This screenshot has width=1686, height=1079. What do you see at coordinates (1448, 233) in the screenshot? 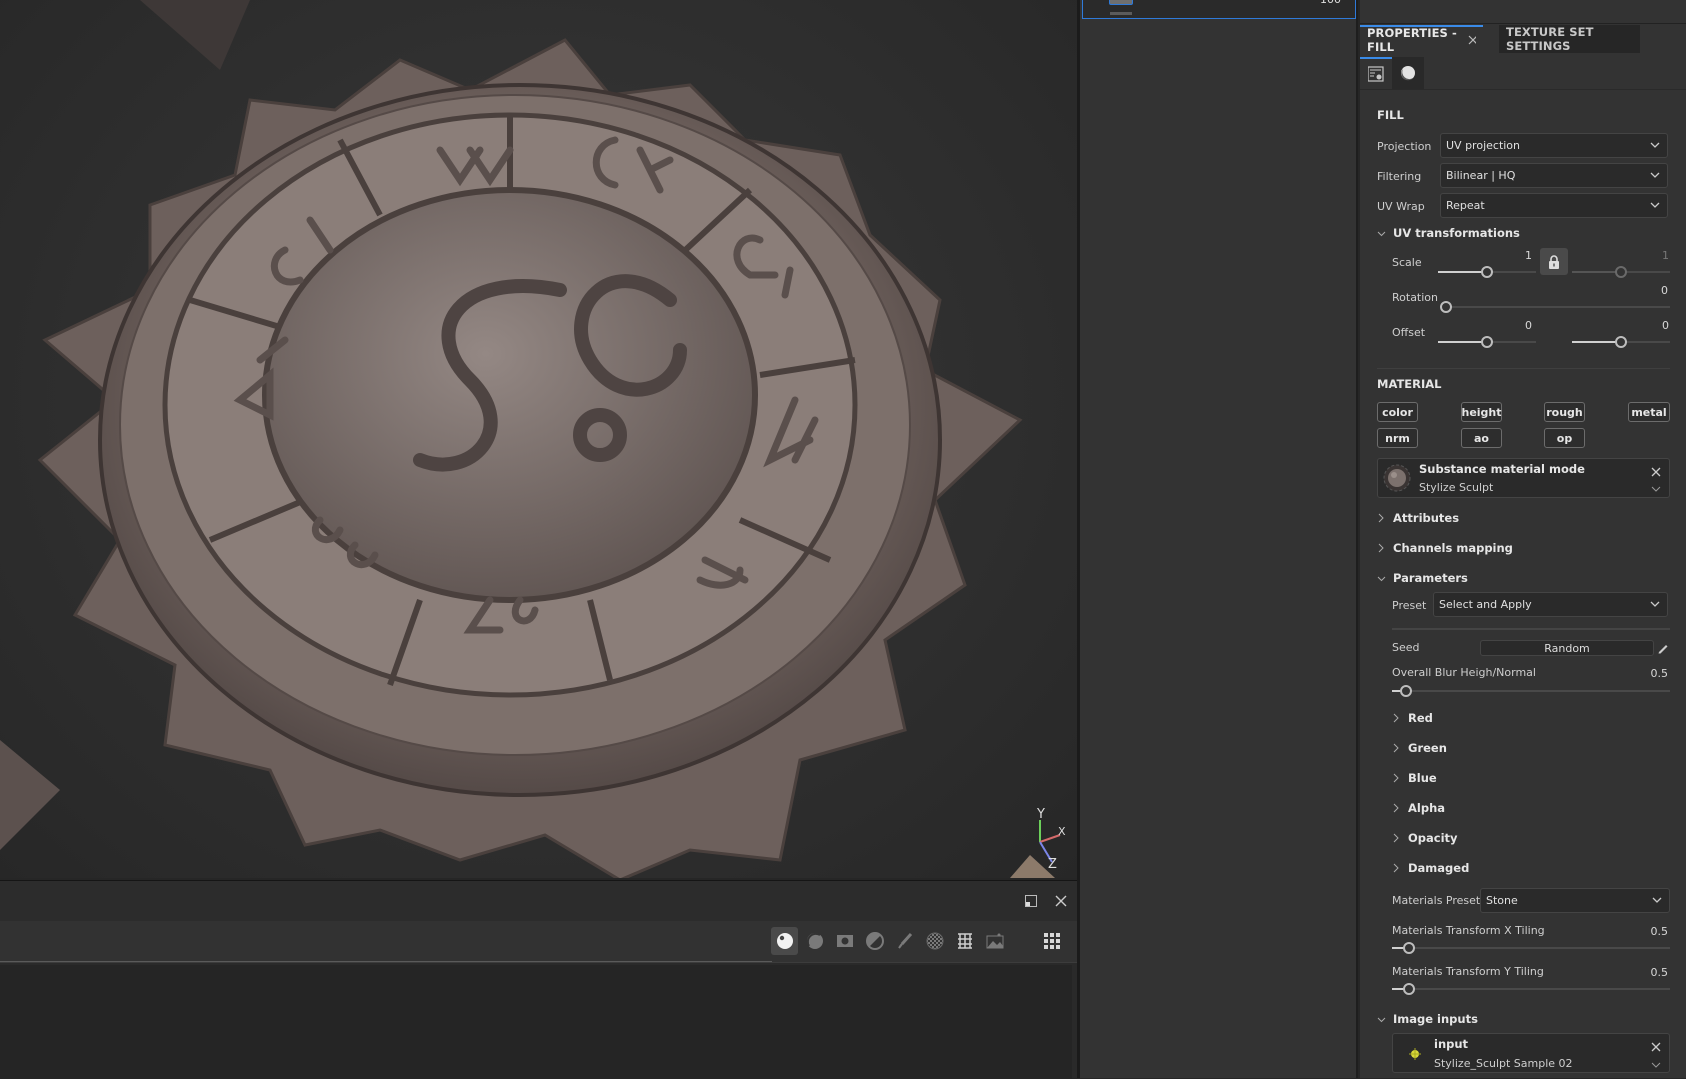
I see `uv-transformations-expander: UV transformations` at bounding box center [1448, 233].